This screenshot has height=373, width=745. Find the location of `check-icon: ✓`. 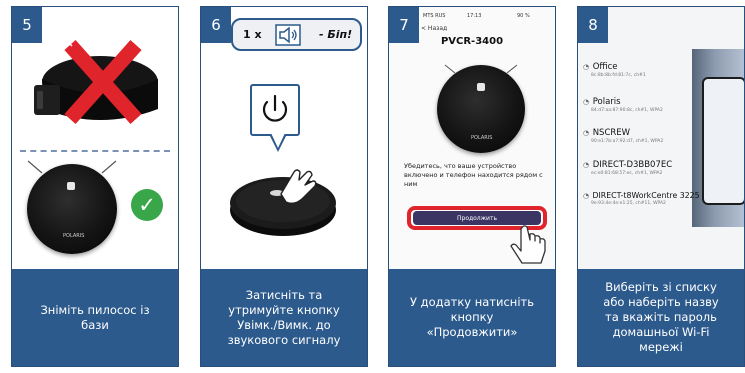

check-icon: ✓ is located at coordinates (147, 205).